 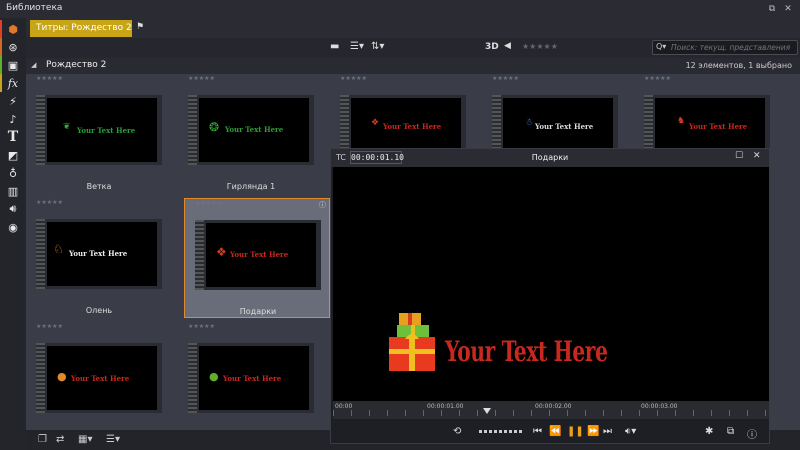 What do you see at coordinates (42, 439) in the screenshot?
I see `copy-icon: ❐` at bounding box center [42, 439].